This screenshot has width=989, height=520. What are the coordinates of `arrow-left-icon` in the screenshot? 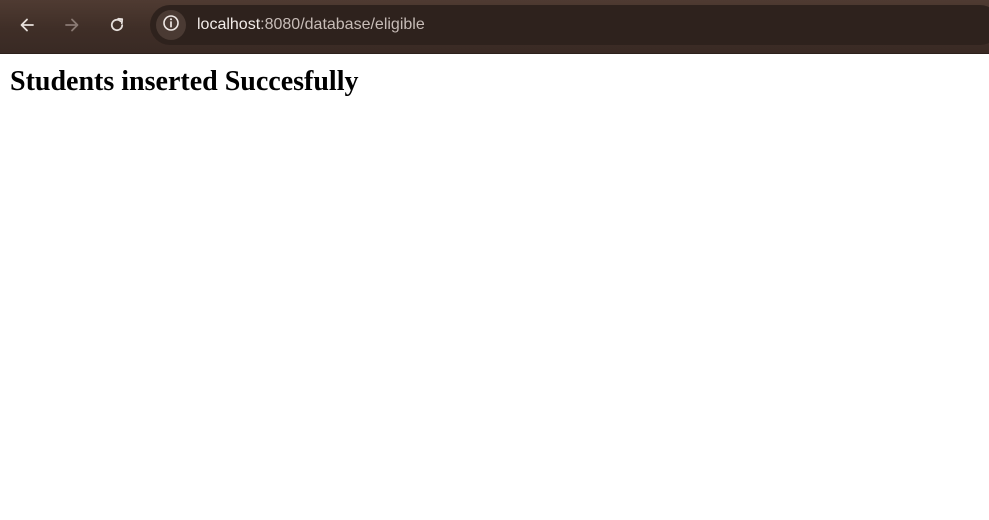 It's located at (27, 25).